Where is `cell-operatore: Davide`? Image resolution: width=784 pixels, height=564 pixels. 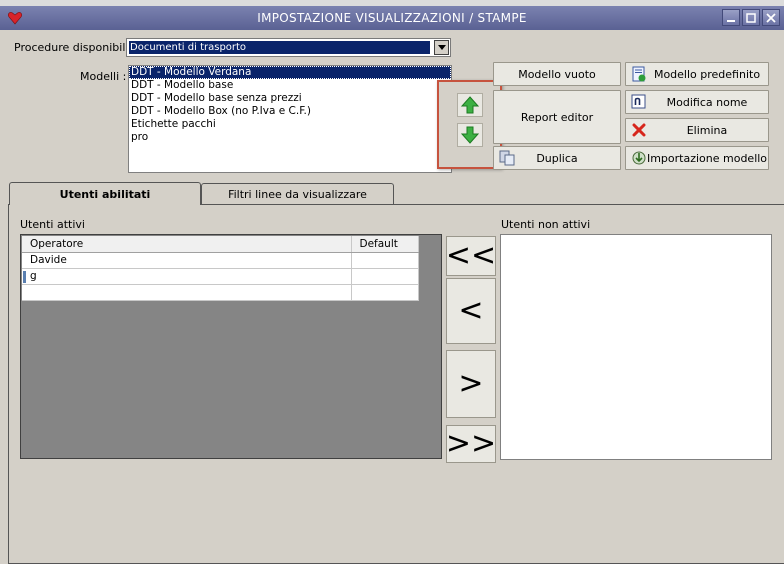 cell-operatore: Davide is located at coordinates (187, 260).